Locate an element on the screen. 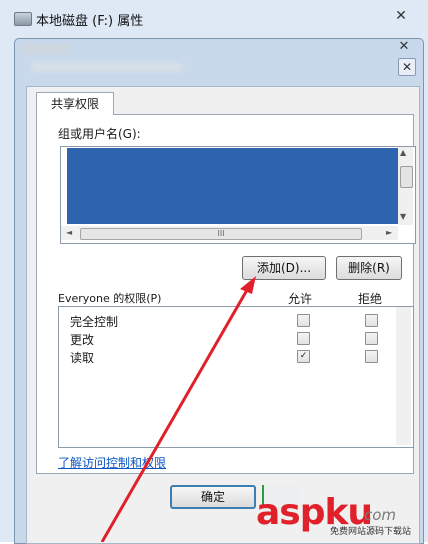 The height and width of the screenshot is (544, 428). arrow-head is located at coordinates (248, 285).